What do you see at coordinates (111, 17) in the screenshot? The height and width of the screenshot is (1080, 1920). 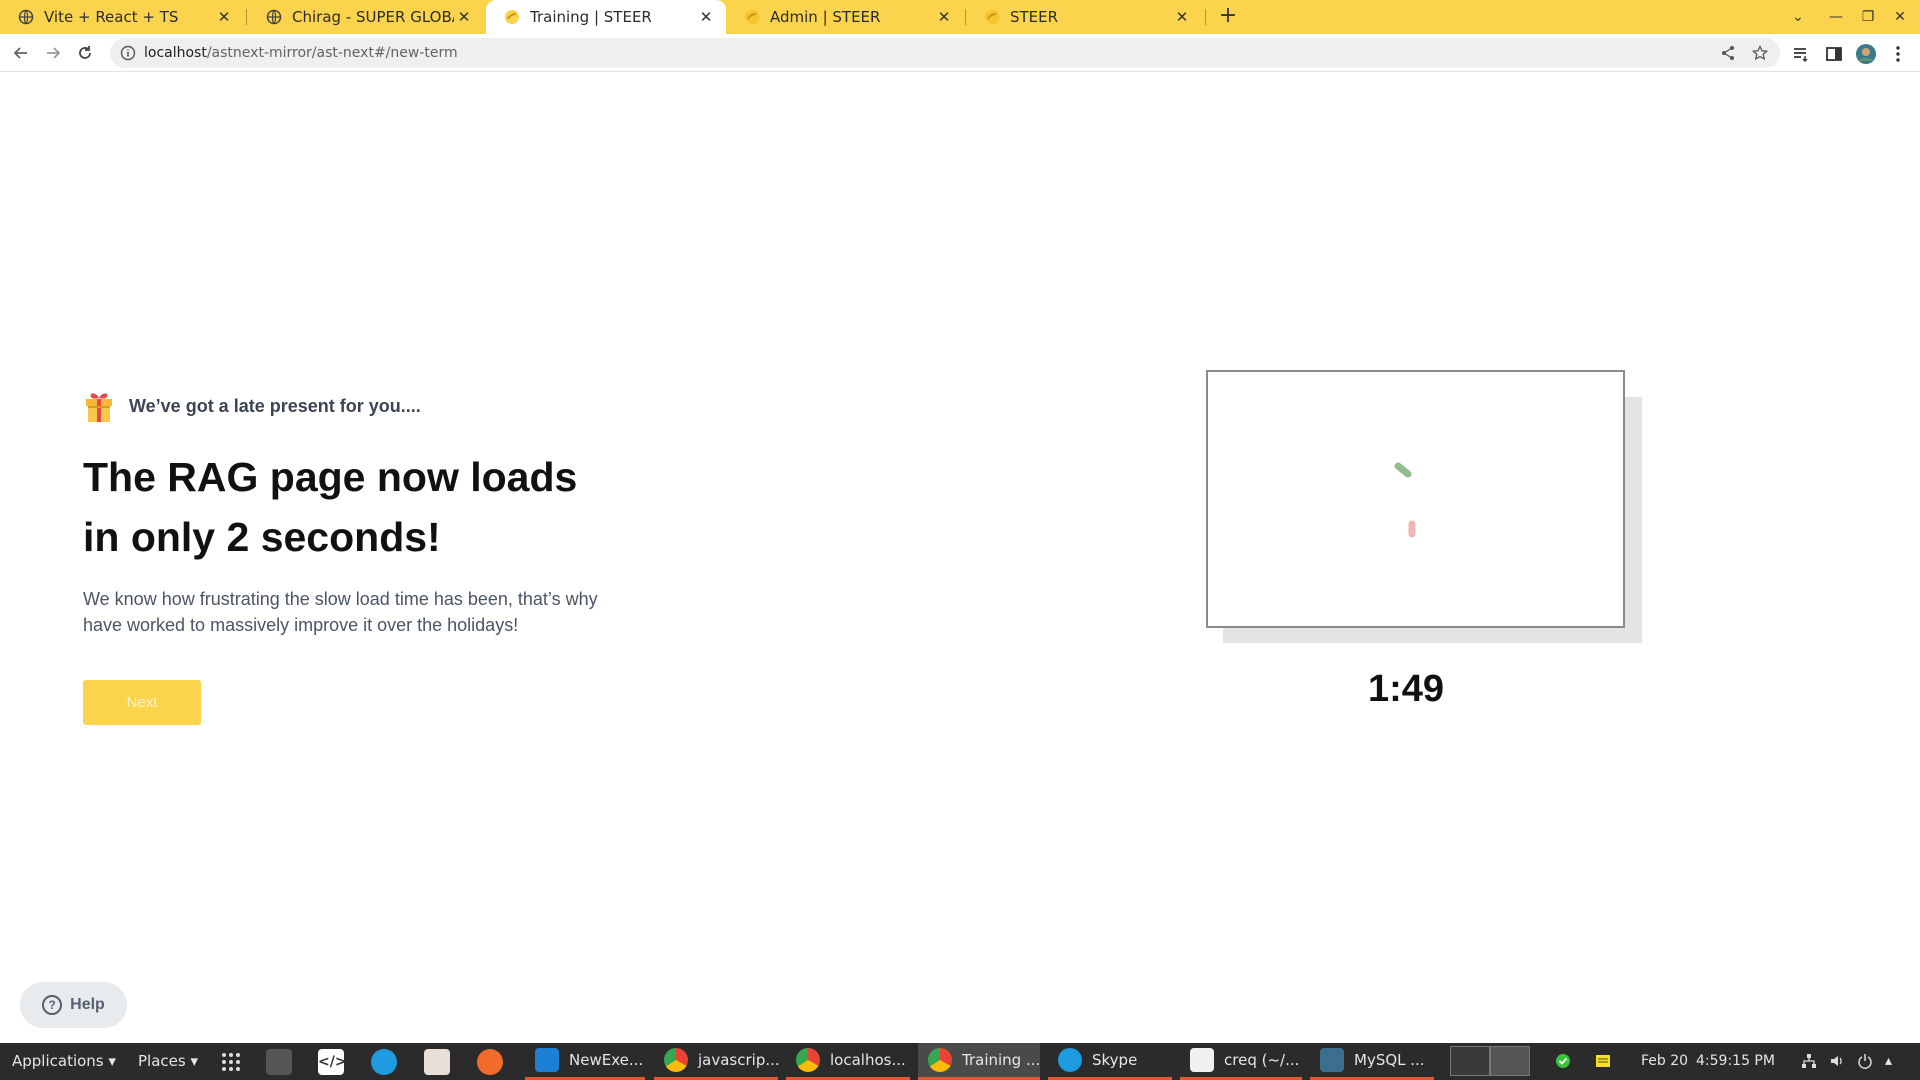 I see `tab-title: Vite + React + TS` at bounding box center [111, 17].